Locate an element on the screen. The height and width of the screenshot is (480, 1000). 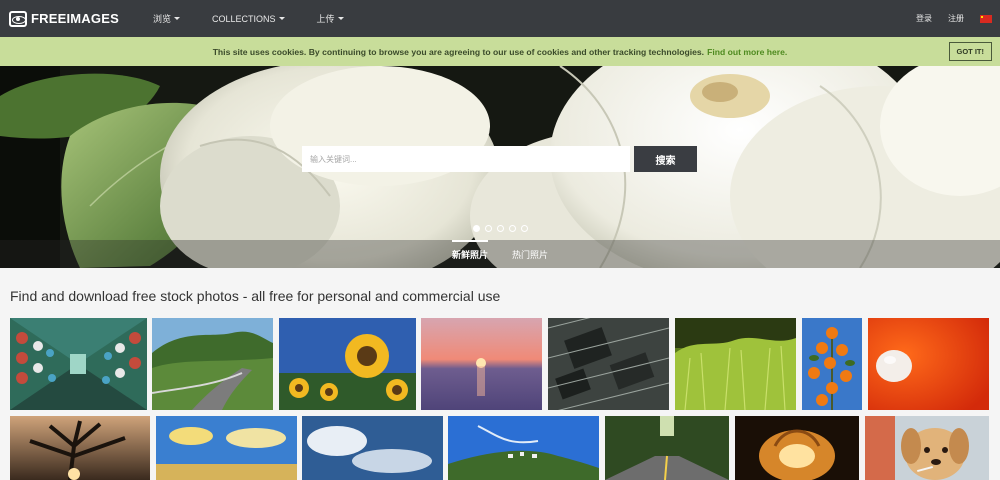
china-flag-icon is located at coordinates (986, 18).